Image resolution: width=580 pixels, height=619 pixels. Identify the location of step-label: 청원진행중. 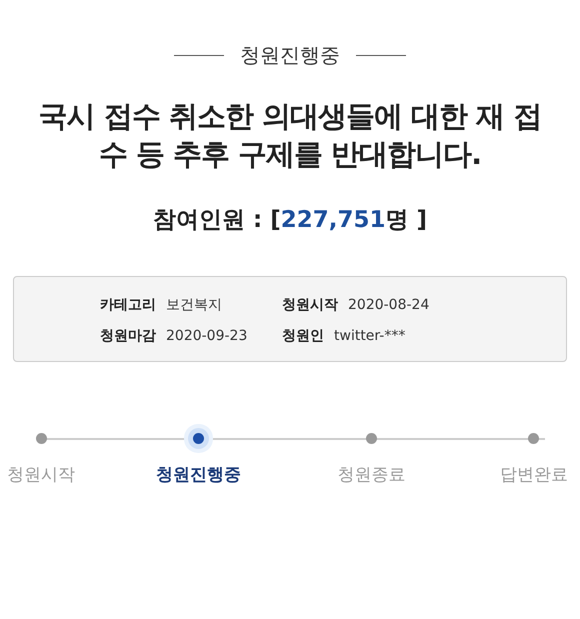
(199, 475).